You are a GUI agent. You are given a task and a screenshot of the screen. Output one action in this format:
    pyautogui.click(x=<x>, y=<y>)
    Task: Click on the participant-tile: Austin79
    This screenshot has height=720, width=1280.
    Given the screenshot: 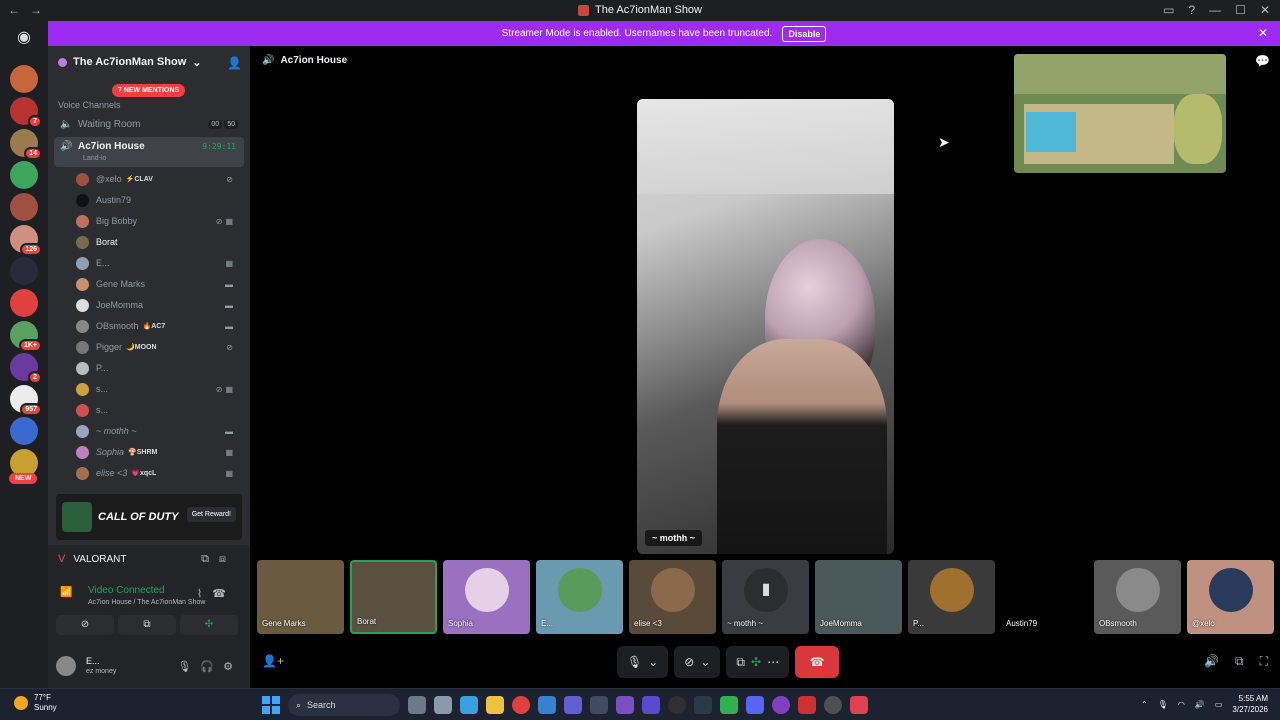 What is the action you would take?
    pyautogui.click(x=1044, y=597)
    